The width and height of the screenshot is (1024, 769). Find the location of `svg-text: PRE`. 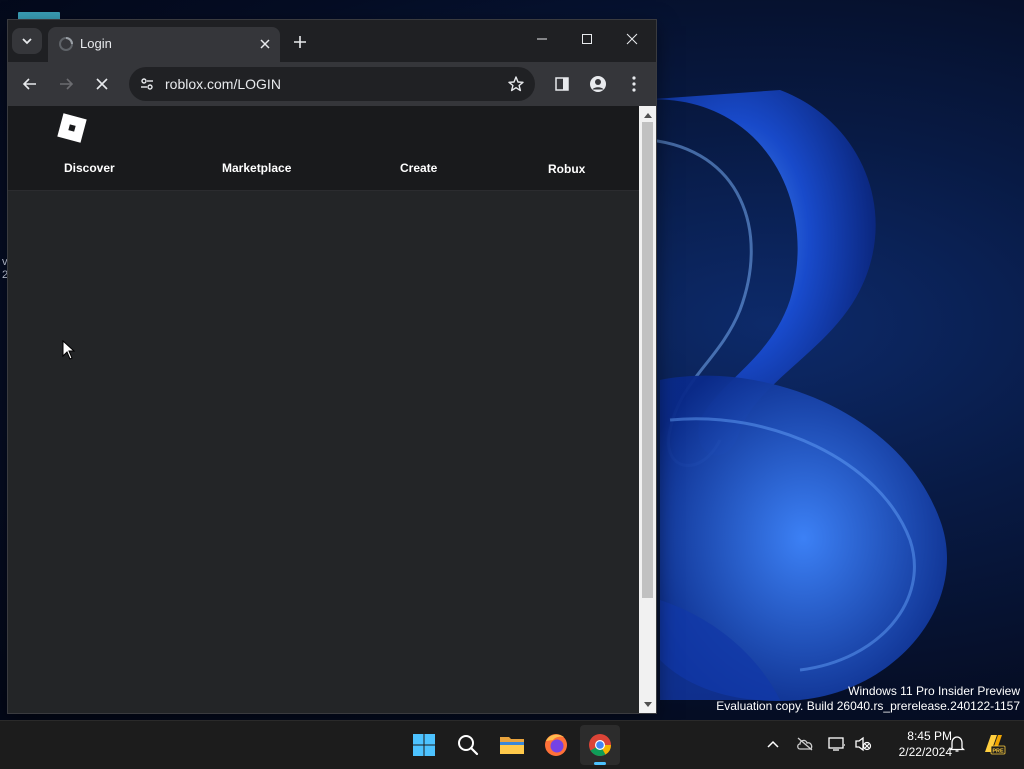

svg-text: PRE is located at coordinates (998, 752).